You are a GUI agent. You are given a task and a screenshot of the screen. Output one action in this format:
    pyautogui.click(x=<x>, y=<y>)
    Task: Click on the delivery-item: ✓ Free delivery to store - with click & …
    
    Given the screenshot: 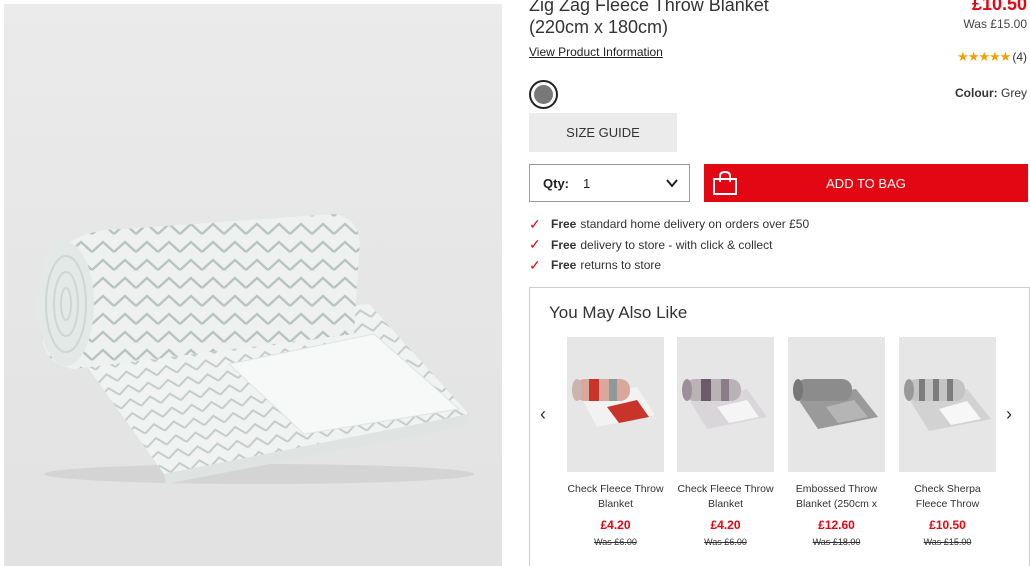 What is the action you would take?
    pyautogui.click(x=669, y=245)
    